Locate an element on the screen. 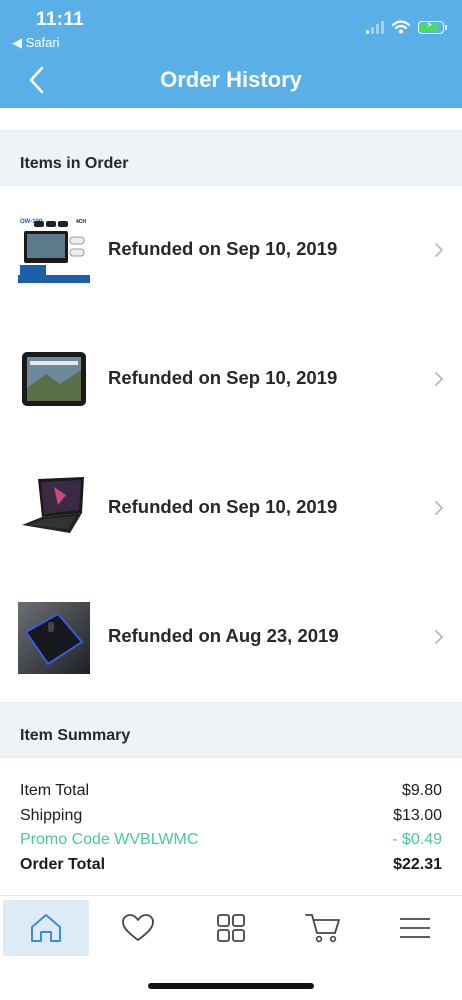 The height and width of the screenshot is (1000, 462). status-icons: ⚡ is located at coordinates (406, 27).